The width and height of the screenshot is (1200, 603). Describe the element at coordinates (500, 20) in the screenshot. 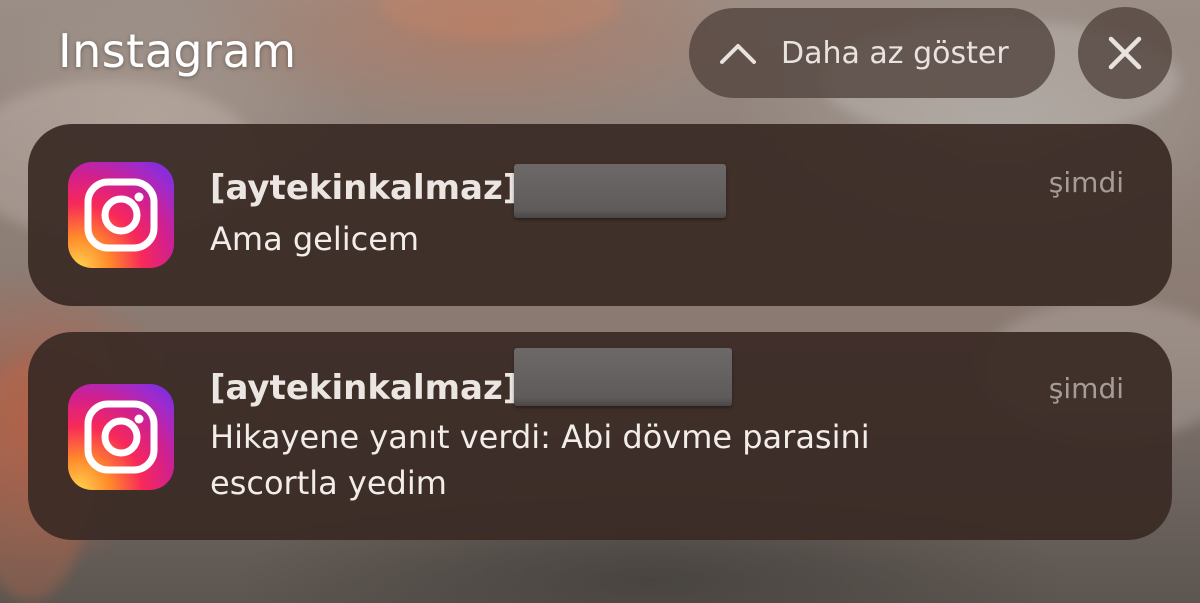

I see `wallpaper-rock` at that location.